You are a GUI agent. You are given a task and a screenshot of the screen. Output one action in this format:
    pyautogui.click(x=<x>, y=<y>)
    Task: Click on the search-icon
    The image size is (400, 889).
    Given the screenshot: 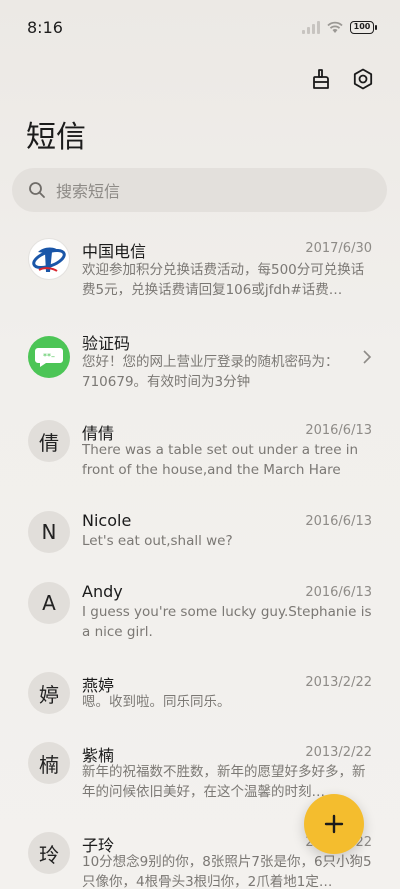 What is the action you would take?
    pyautogui.click(x=37, y=190)
    